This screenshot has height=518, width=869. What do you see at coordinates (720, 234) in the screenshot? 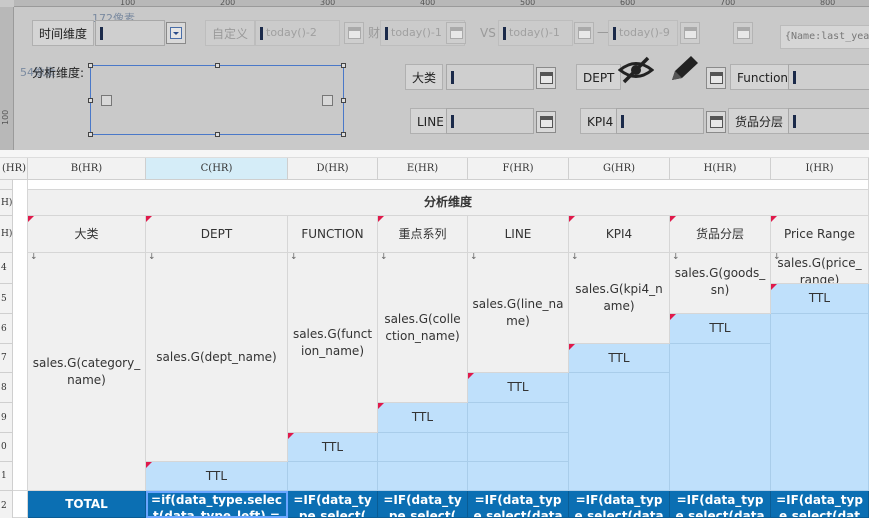
I see `header-goods-tier: 货品分层` at bounding box center [720, 234].